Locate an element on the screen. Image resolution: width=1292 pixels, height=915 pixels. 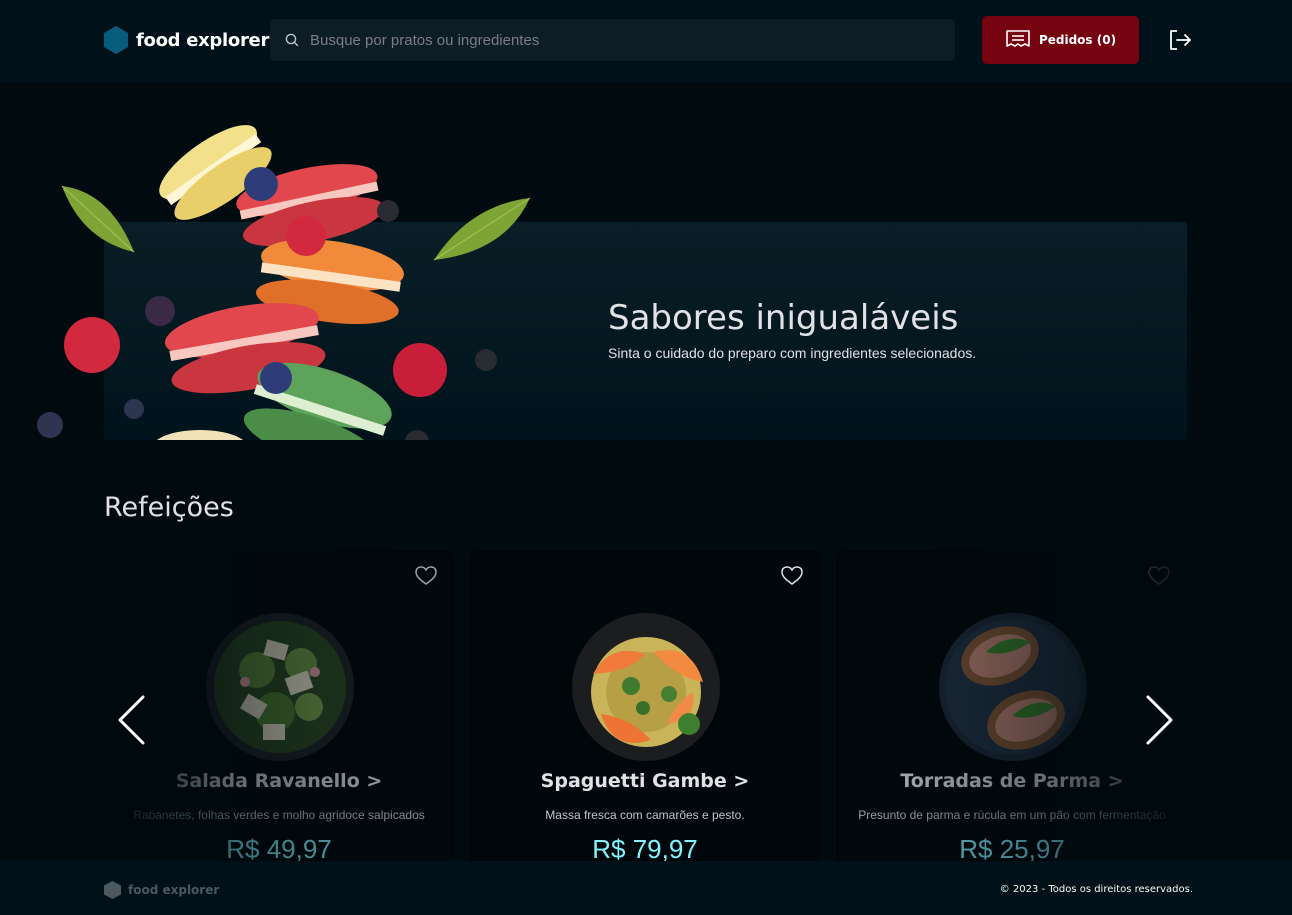
dish-description: Massa fresca com camarões e pesto. is located at coordinates (645, 815).